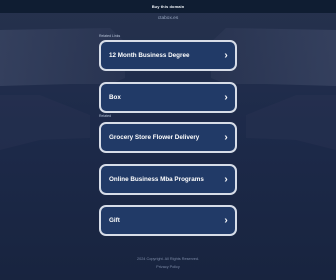  I want to click on links-label: Related Links, so click(110, 36).